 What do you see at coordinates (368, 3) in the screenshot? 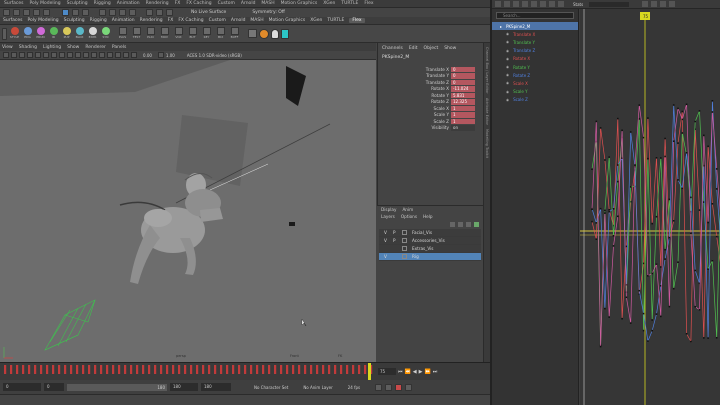
I see `menu-flex: Flex` at bounding box center [368, 3].